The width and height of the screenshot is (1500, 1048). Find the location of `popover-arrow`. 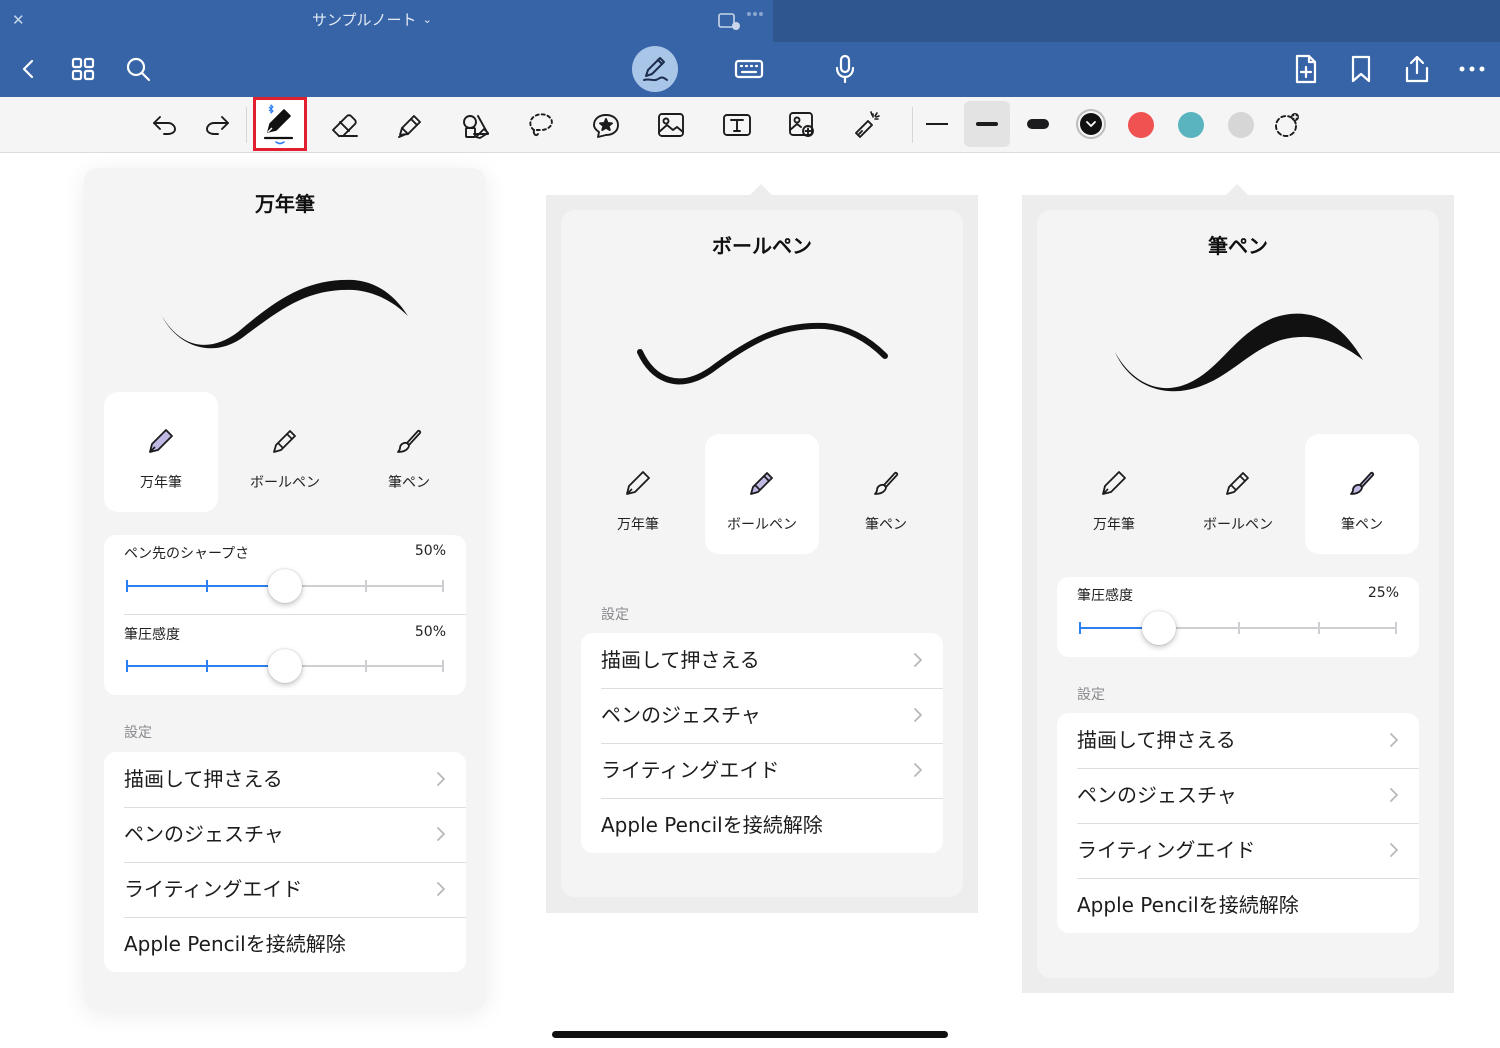

popover-arrow is located at coordinates (1237, 189).